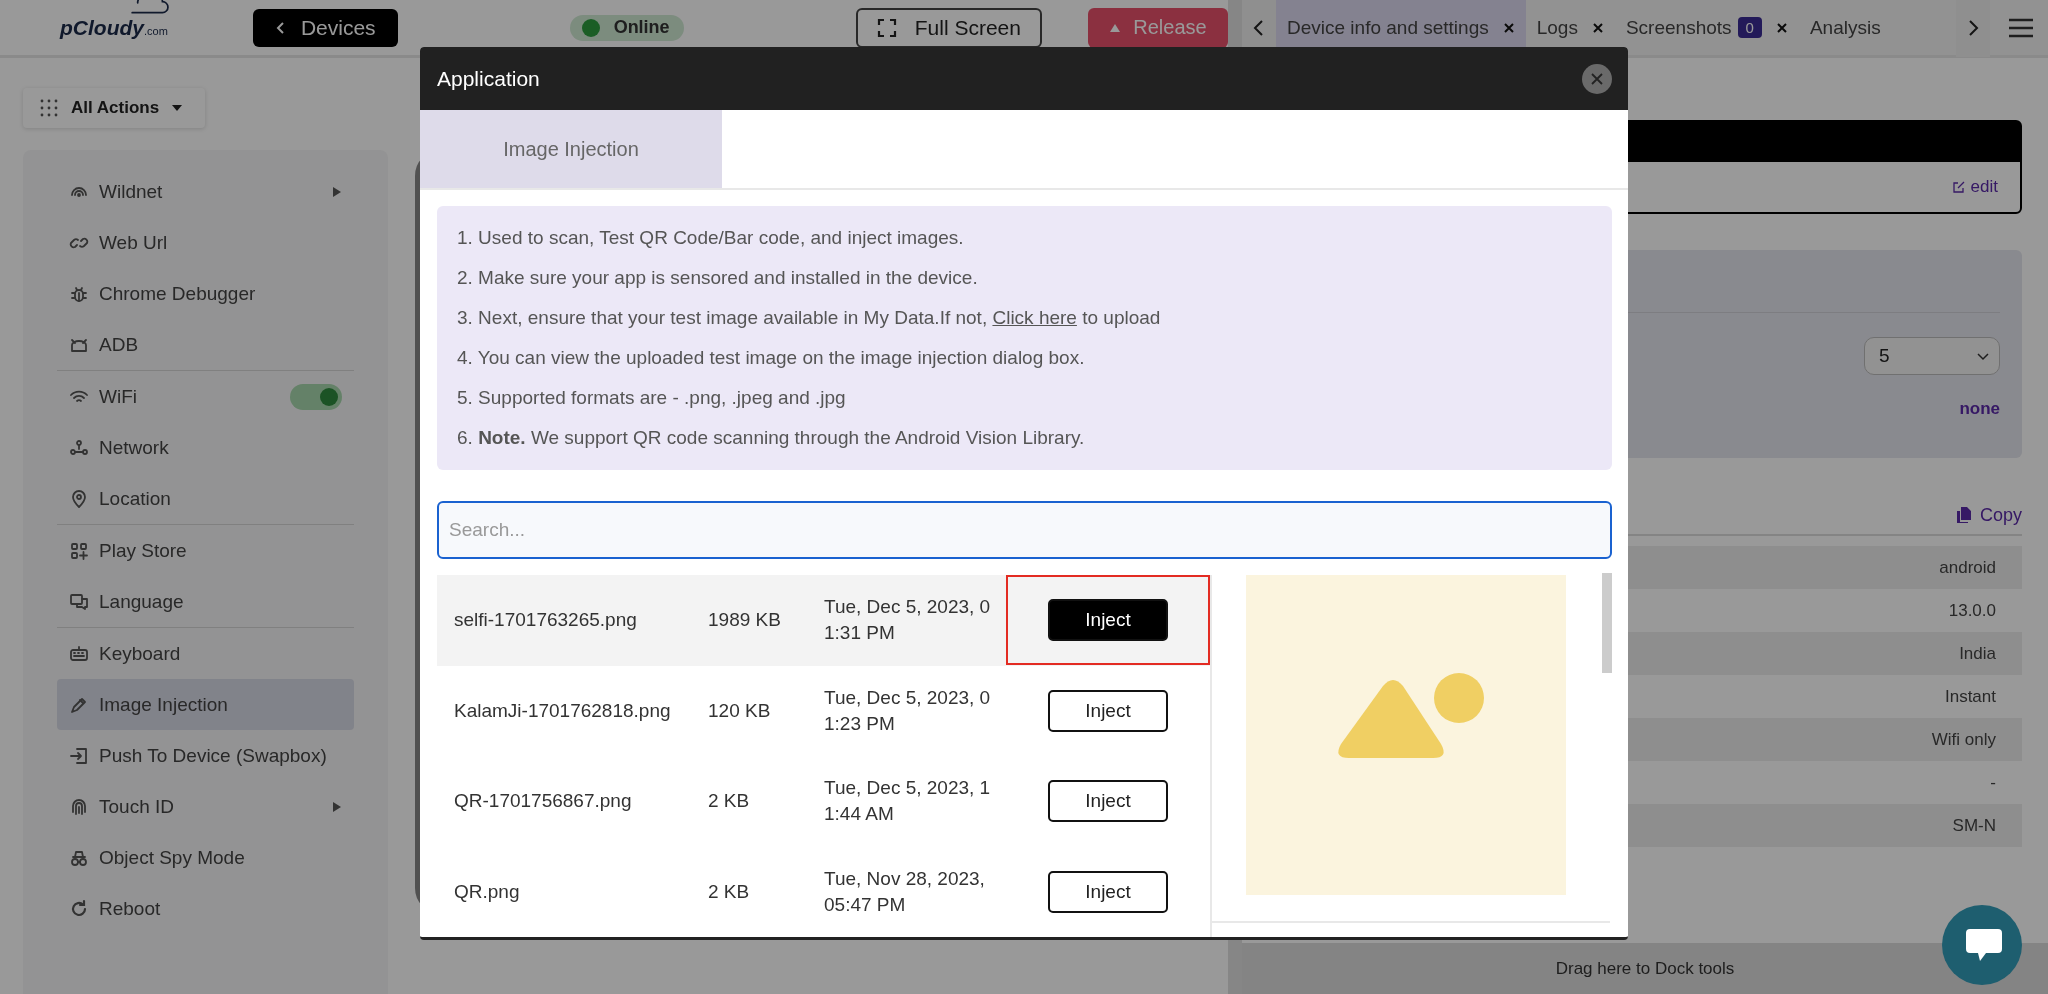 The height and width of the screenshot is (994, 2048). What do you see at coordinates (718, 278) in the screenshot?
I see `instruction-text: 2. Make sure your app is sensored and installed in the device.` at bounding box center [718, 278].